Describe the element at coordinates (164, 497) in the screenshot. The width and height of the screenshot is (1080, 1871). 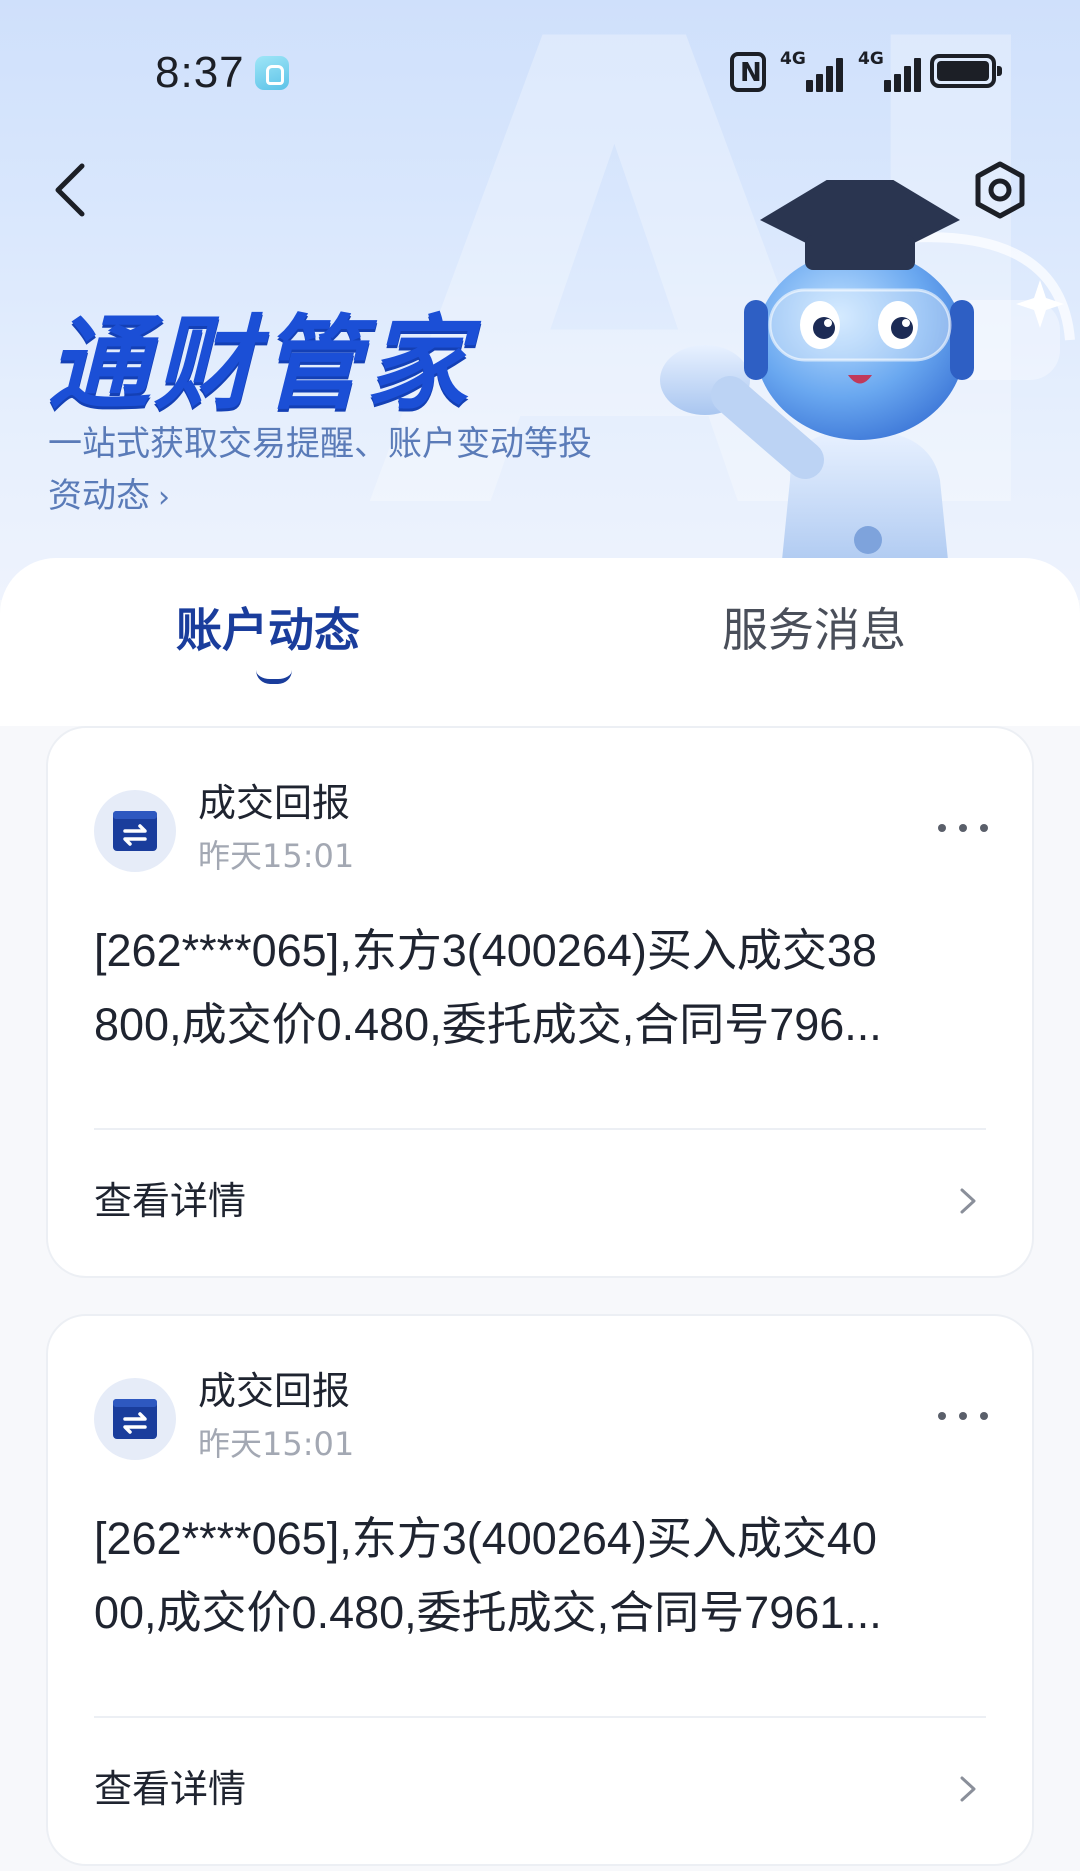
I see `chevron-right-icon: ›` at that location.